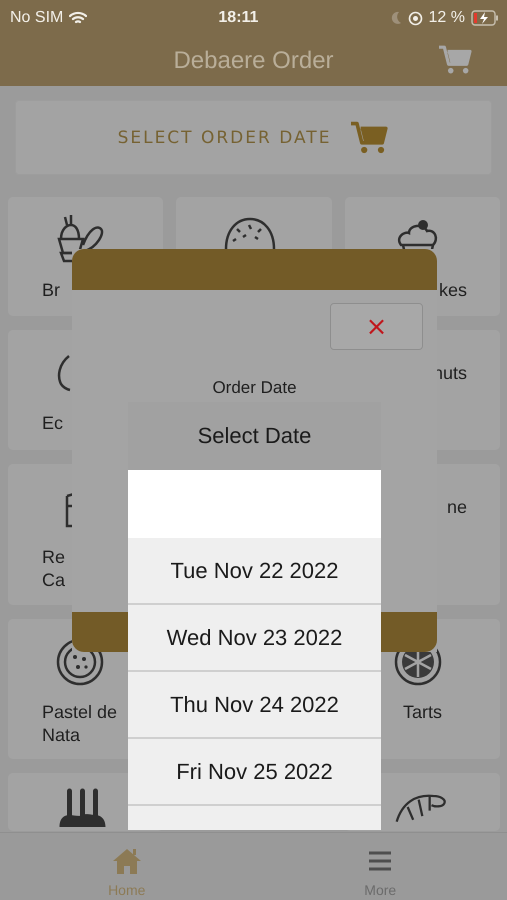  I want to click on category-label: Pastel de Nata, so click(79, 724).